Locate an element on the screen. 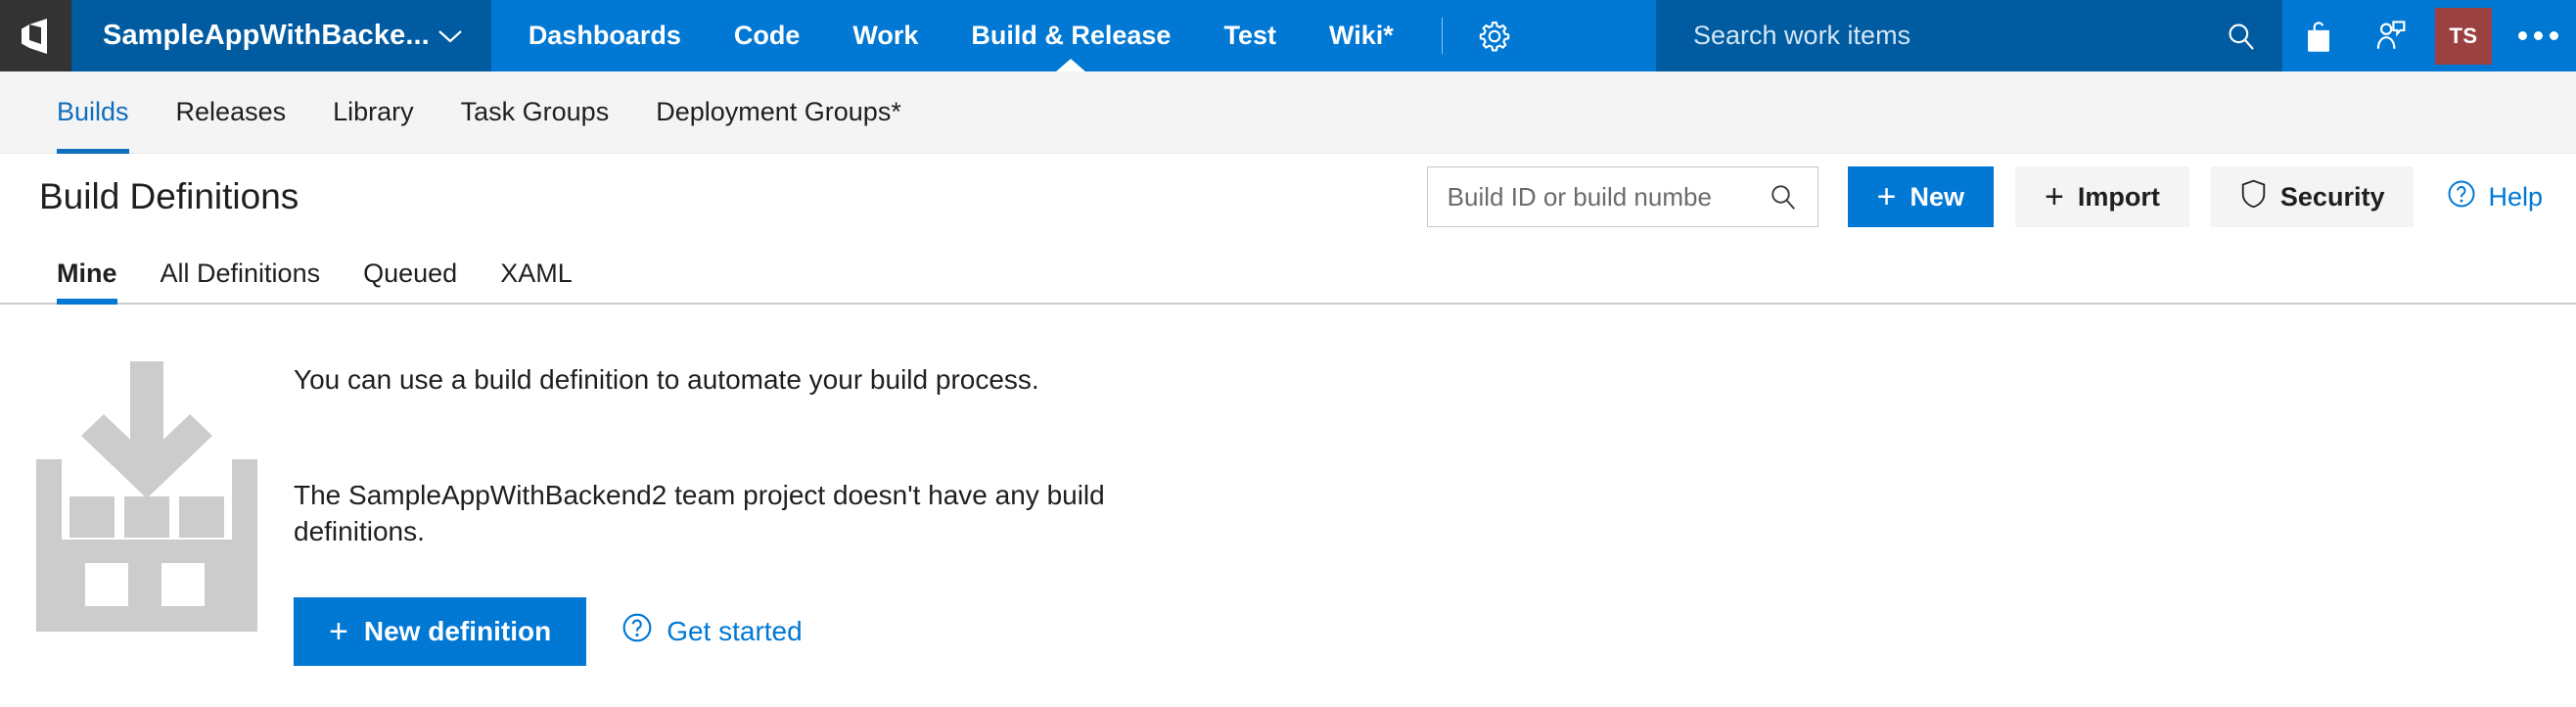 The width and height of the screenshot is (2576, 707). hub-label: Task Groups is located at coordinates (535, 111).